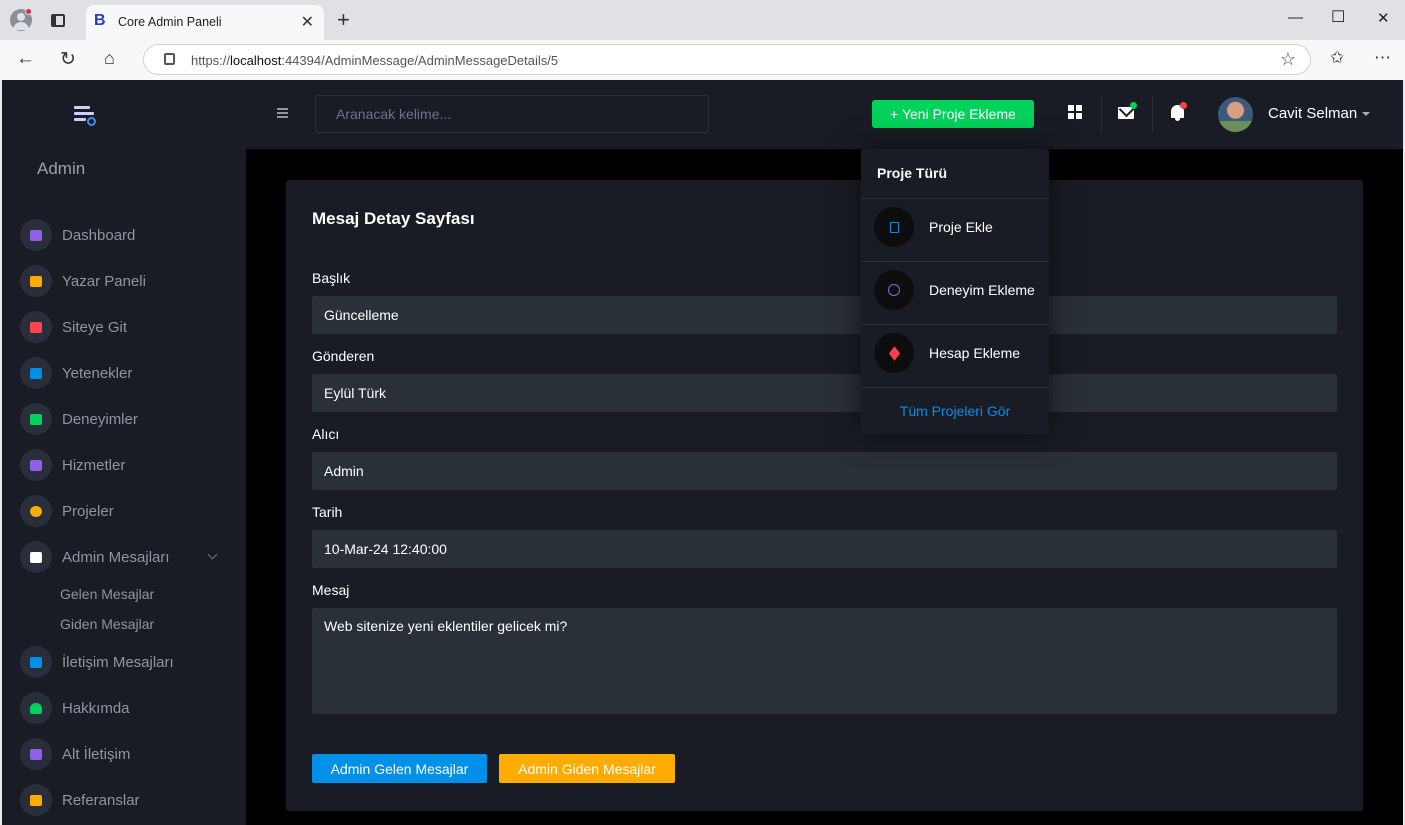 Image resolution: width=1405 pixels, height=825 pixels. I want to click on sidebar-item-referanslar: Referanslar, so click(125, 800).